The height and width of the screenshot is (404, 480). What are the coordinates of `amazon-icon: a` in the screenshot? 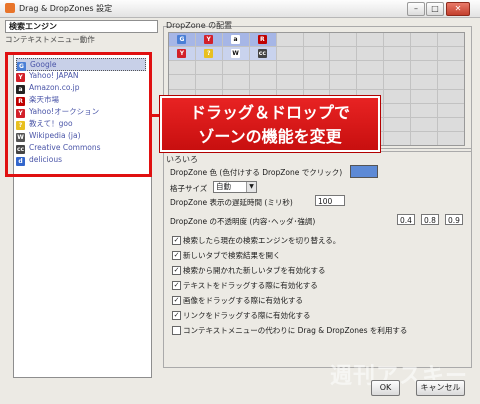 It's located at (236, 39).